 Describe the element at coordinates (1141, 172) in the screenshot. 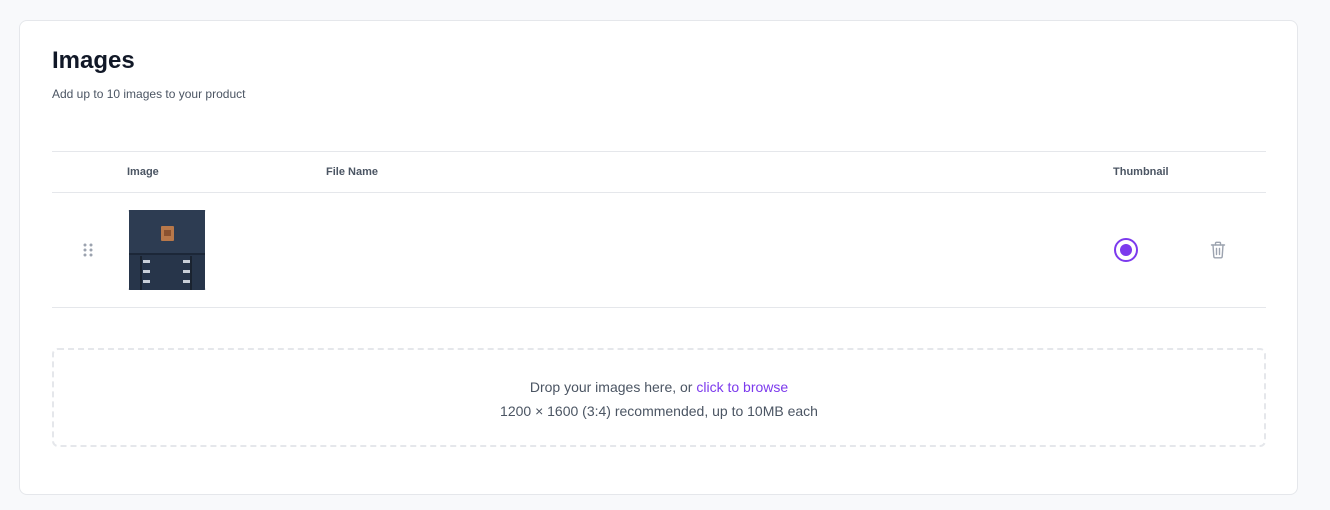

I see `column-header-thumbnail: Thumbnail` at that location.